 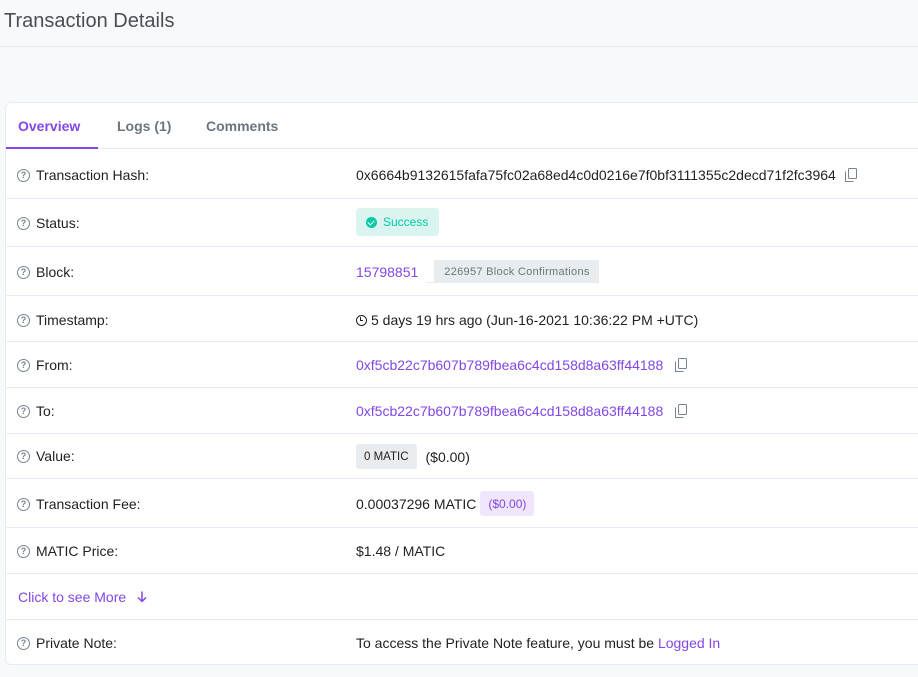 I want to click on status-label-text: Status:, so click(x=58, y=223).